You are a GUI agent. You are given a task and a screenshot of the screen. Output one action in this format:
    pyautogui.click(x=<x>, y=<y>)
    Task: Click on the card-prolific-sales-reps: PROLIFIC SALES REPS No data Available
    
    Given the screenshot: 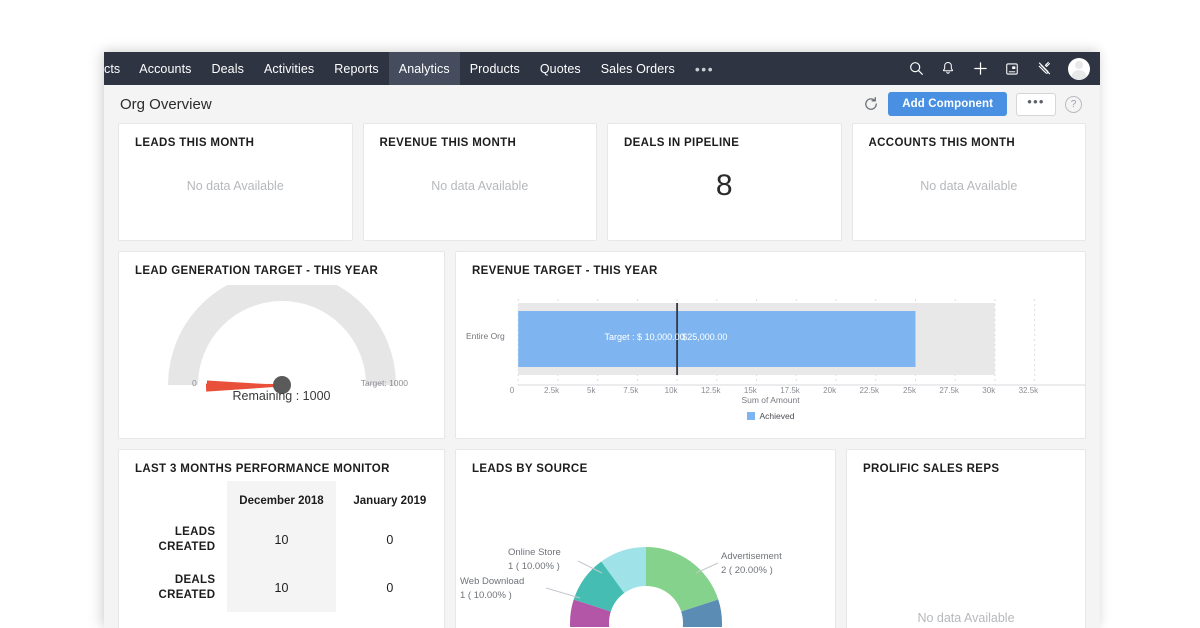 What is the action you would take?
    pyautogui.click(x=966, y=538)
    